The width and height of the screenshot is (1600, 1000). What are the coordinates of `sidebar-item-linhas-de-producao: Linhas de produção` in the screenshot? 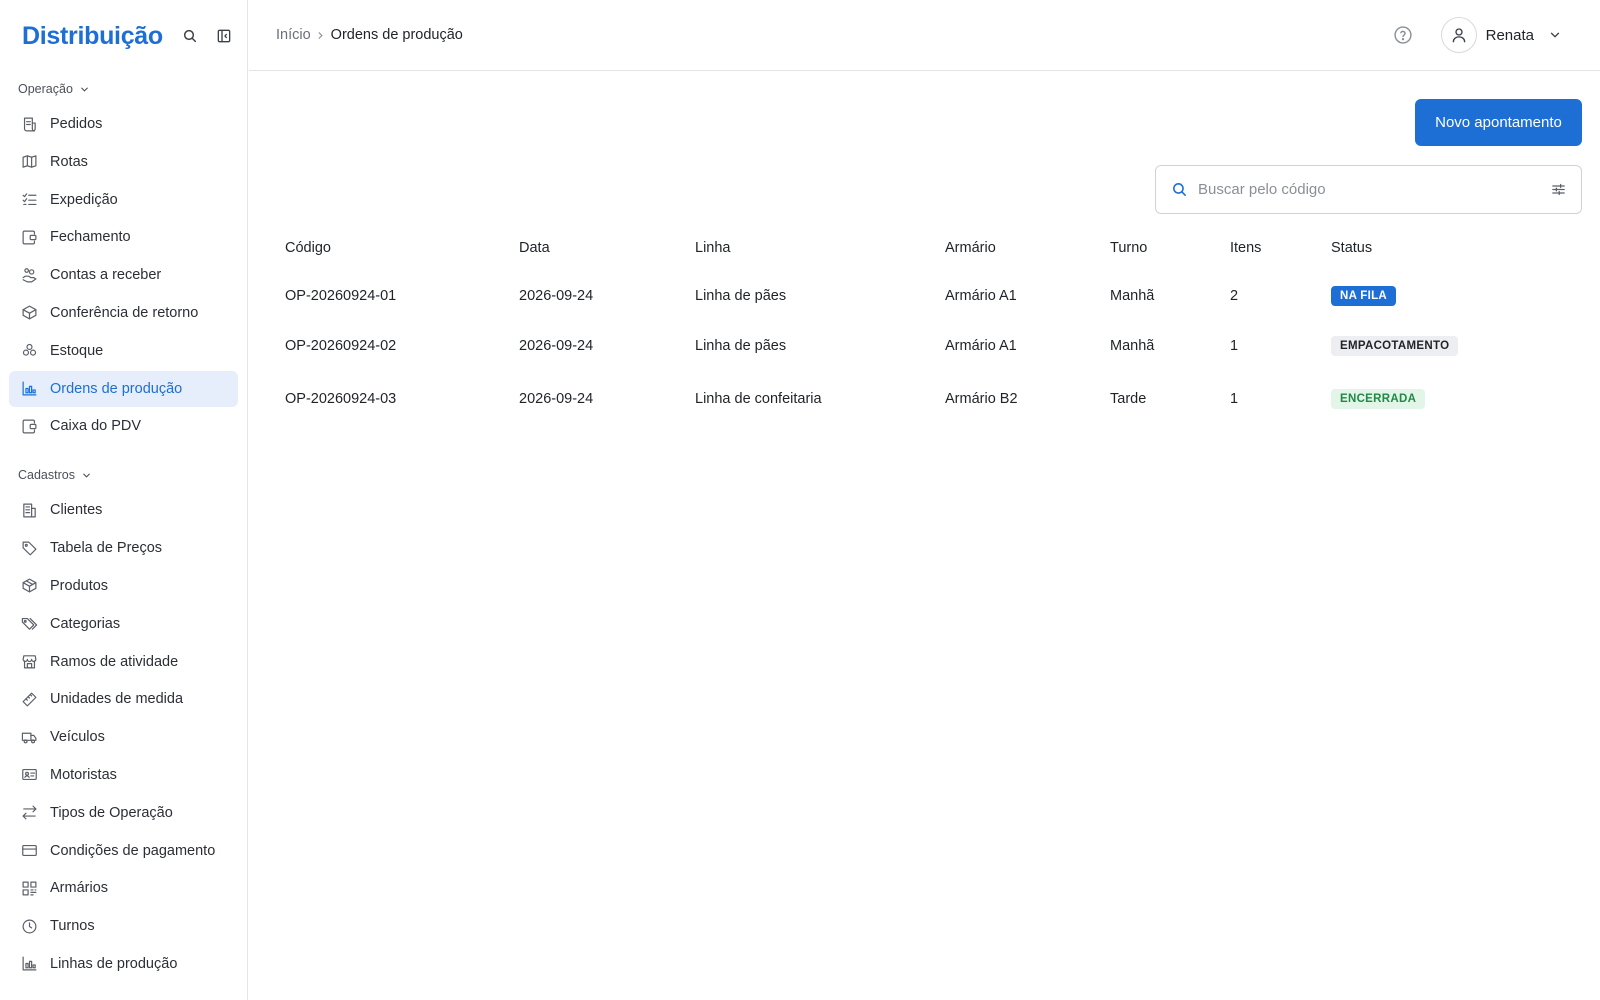 It's located at (123, 964).